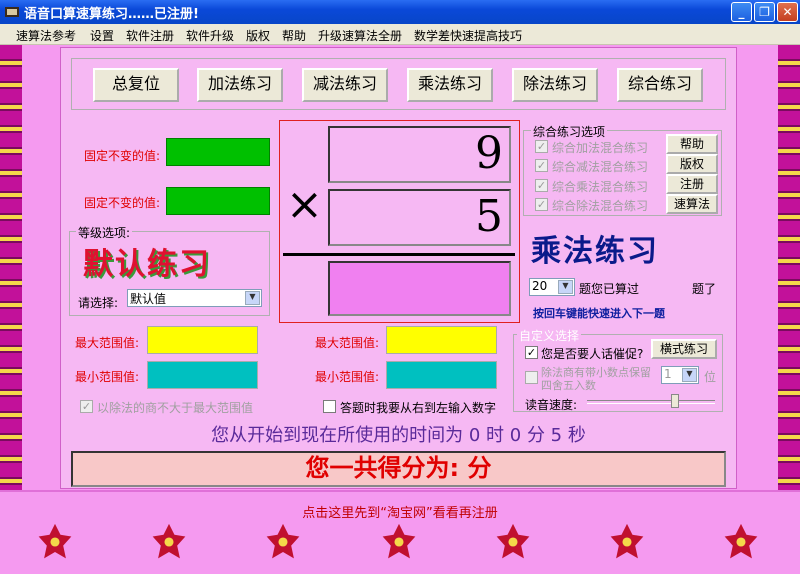  I want to click on division-button: 除法练习, so click(555, 85).